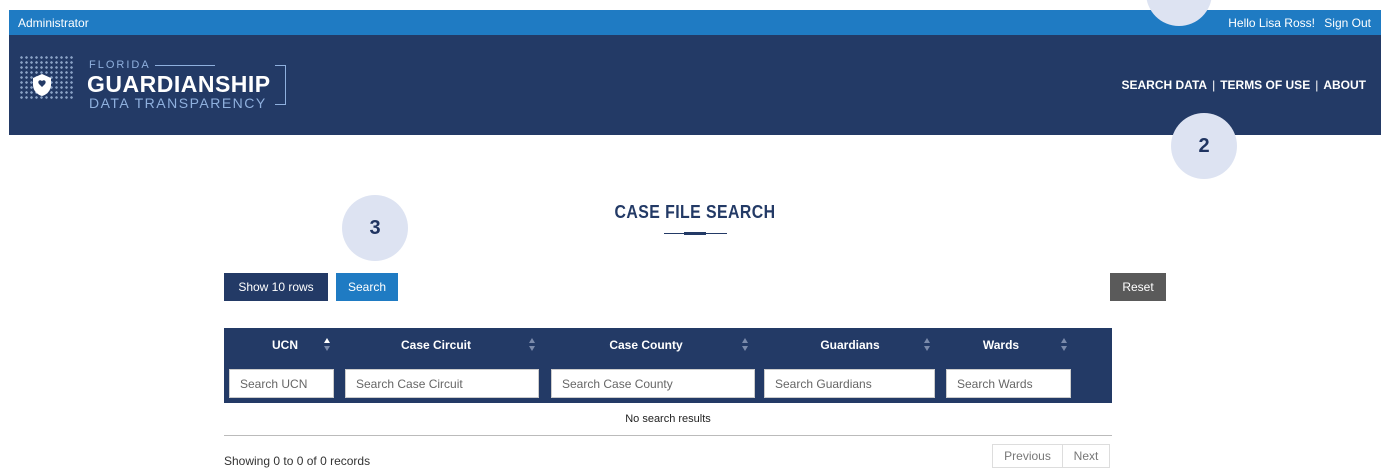 This screenshot has width=1390, height=468. I want to click on column-label: Wards, so click(1001, 345).